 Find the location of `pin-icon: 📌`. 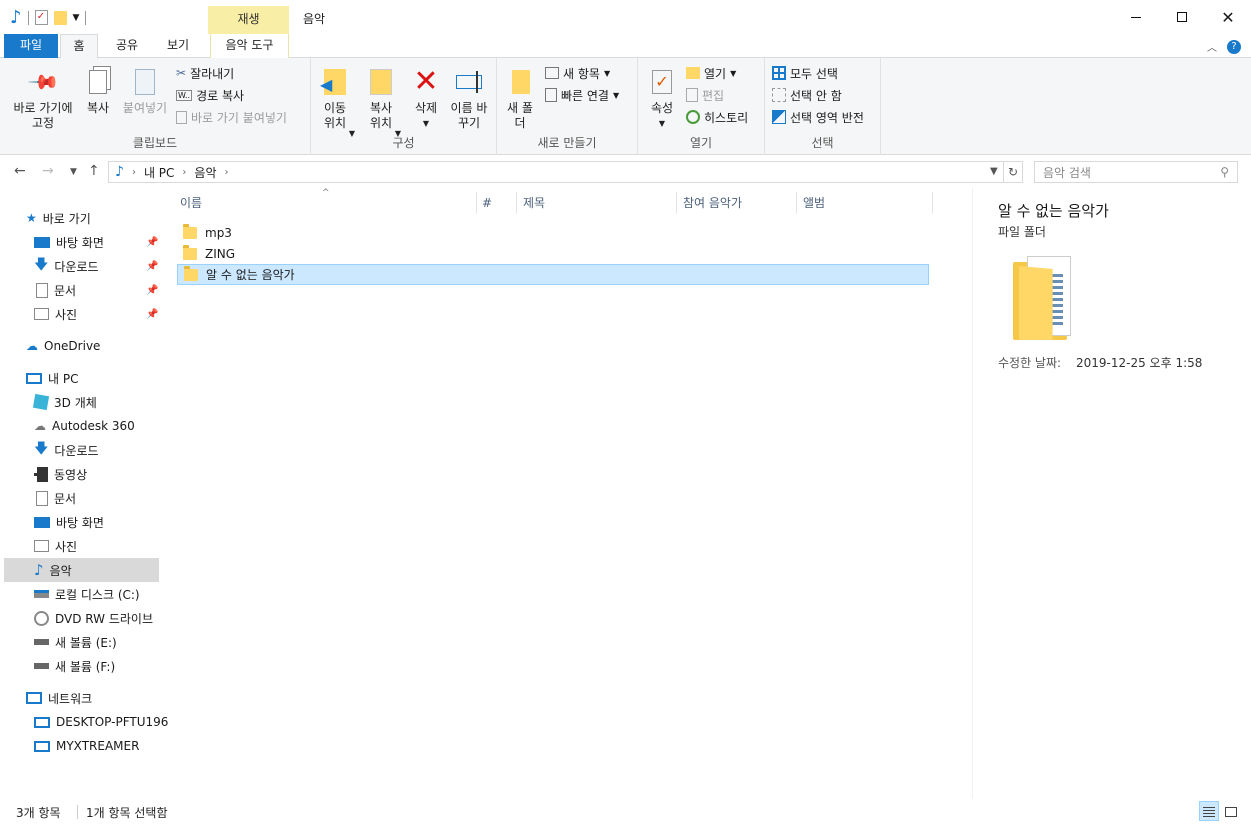

pin-icon: 📌 is located at coordinates (152, 242).